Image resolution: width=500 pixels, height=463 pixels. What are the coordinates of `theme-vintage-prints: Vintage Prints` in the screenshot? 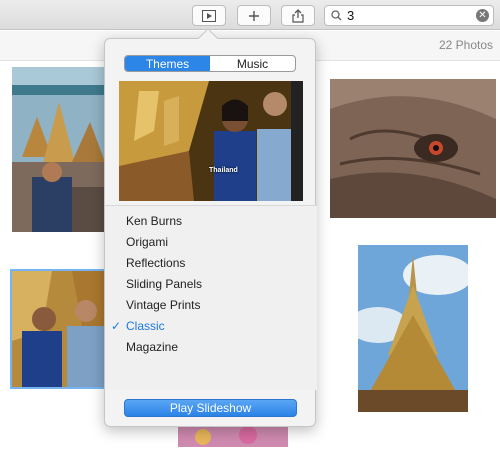 It's located at (163, 305).